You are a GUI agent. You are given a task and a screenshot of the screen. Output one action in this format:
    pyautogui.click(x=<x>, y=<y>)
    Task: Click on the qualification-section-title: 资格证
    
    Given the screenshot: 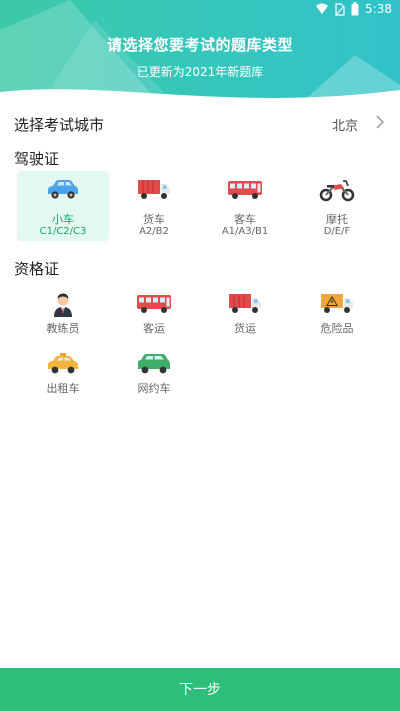 What is the action you would take?
    pyautogui.click(x=37, y=269)
    